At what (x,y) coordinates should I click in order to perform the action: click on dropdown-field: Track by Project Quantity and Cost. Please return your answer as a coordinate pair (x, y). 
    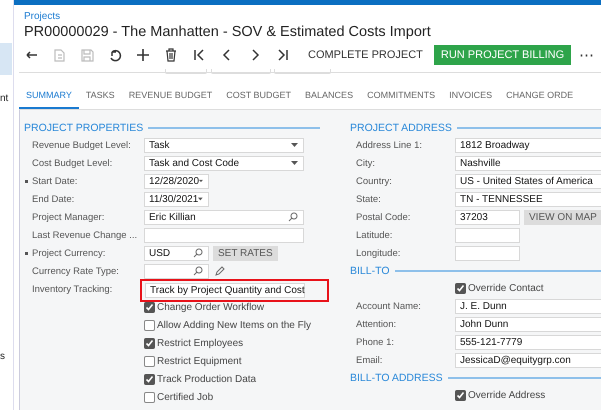
    Looking at the image, I should click on (225, 290).